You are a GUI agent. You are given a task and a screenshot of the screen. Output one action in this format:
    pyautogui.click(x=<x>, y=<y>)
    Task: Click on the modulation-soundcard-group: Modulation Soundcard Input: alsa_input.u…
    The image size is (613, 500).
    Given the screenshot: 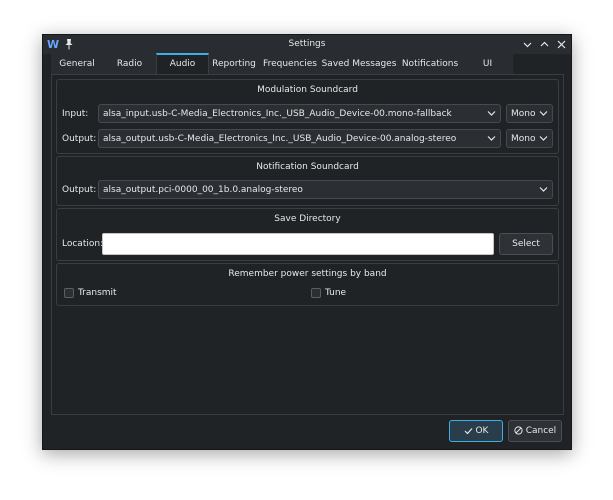 What is the action you would take?
    pyautogui.click(x=307, y=116)
    